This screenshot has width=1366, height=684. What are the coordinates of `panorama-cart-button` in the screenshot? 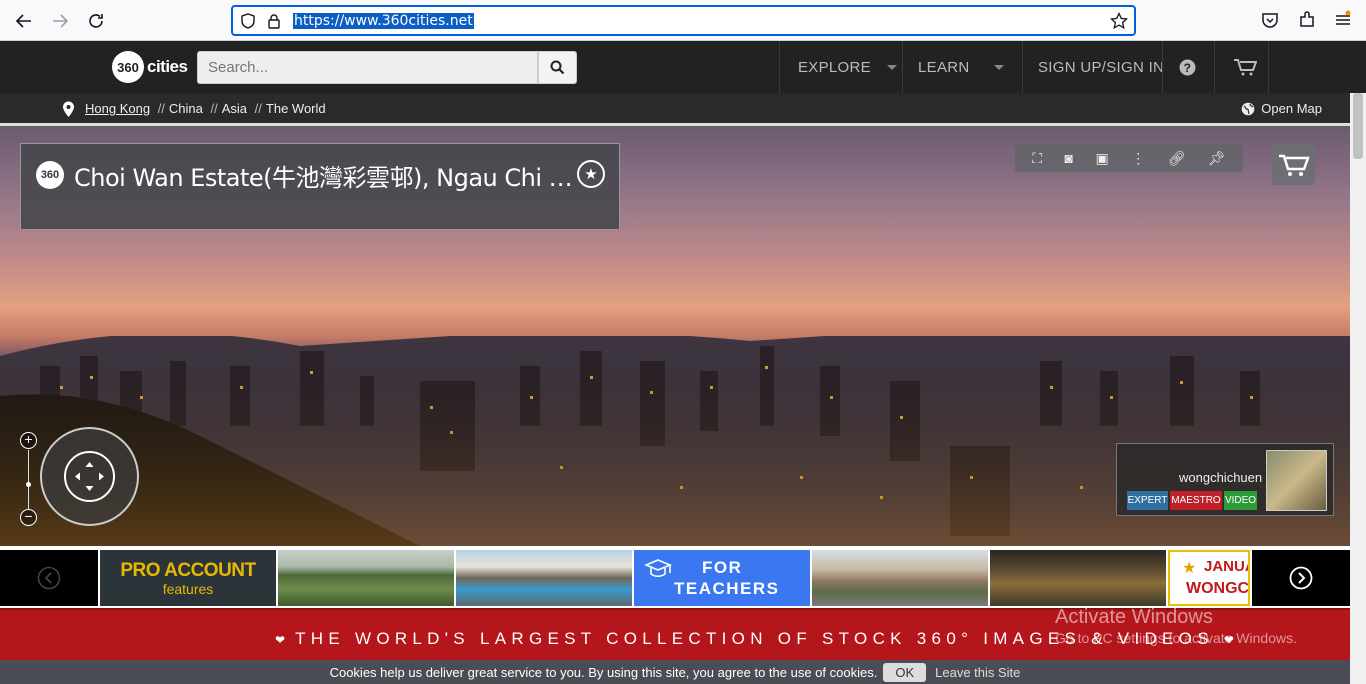 It's located at (1293, 164).